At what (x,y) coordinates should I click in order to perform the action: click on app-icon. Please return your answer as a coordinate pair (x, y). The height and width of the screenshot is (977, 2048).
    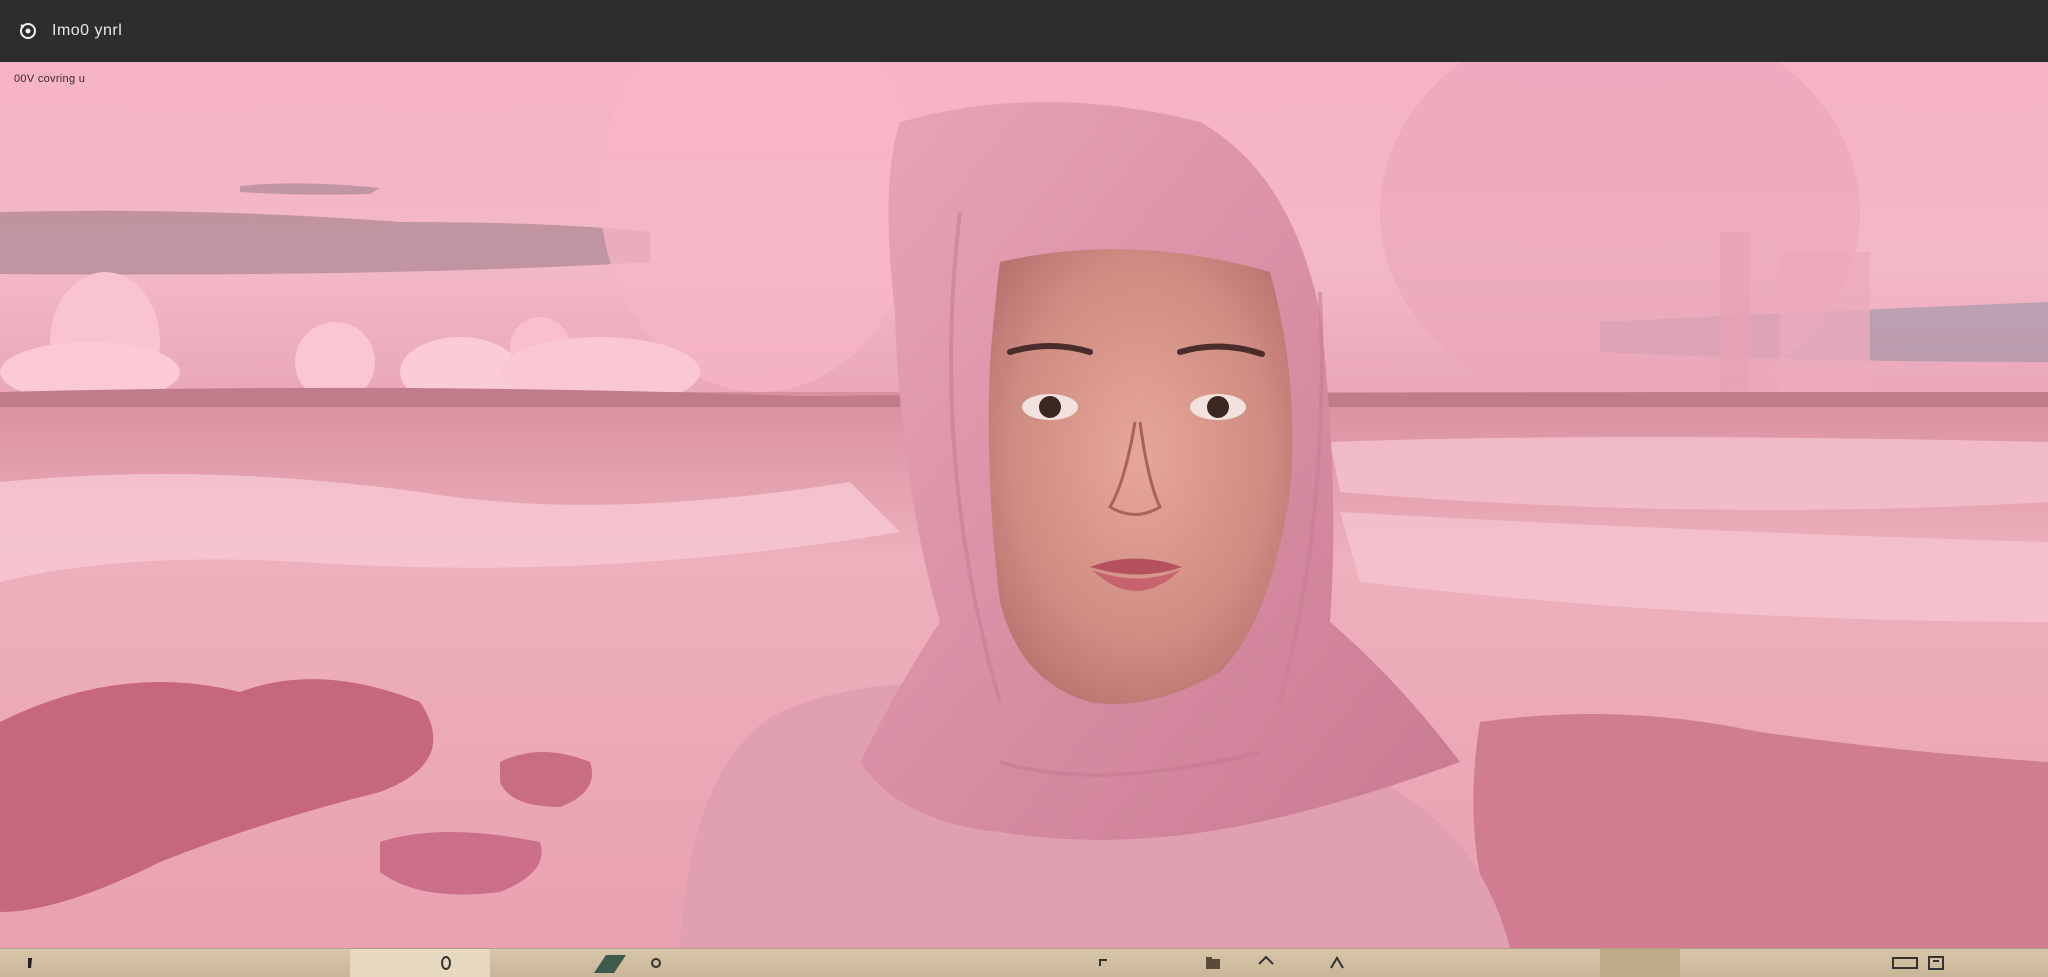
    Looking at the image, I should click on (656, 963).